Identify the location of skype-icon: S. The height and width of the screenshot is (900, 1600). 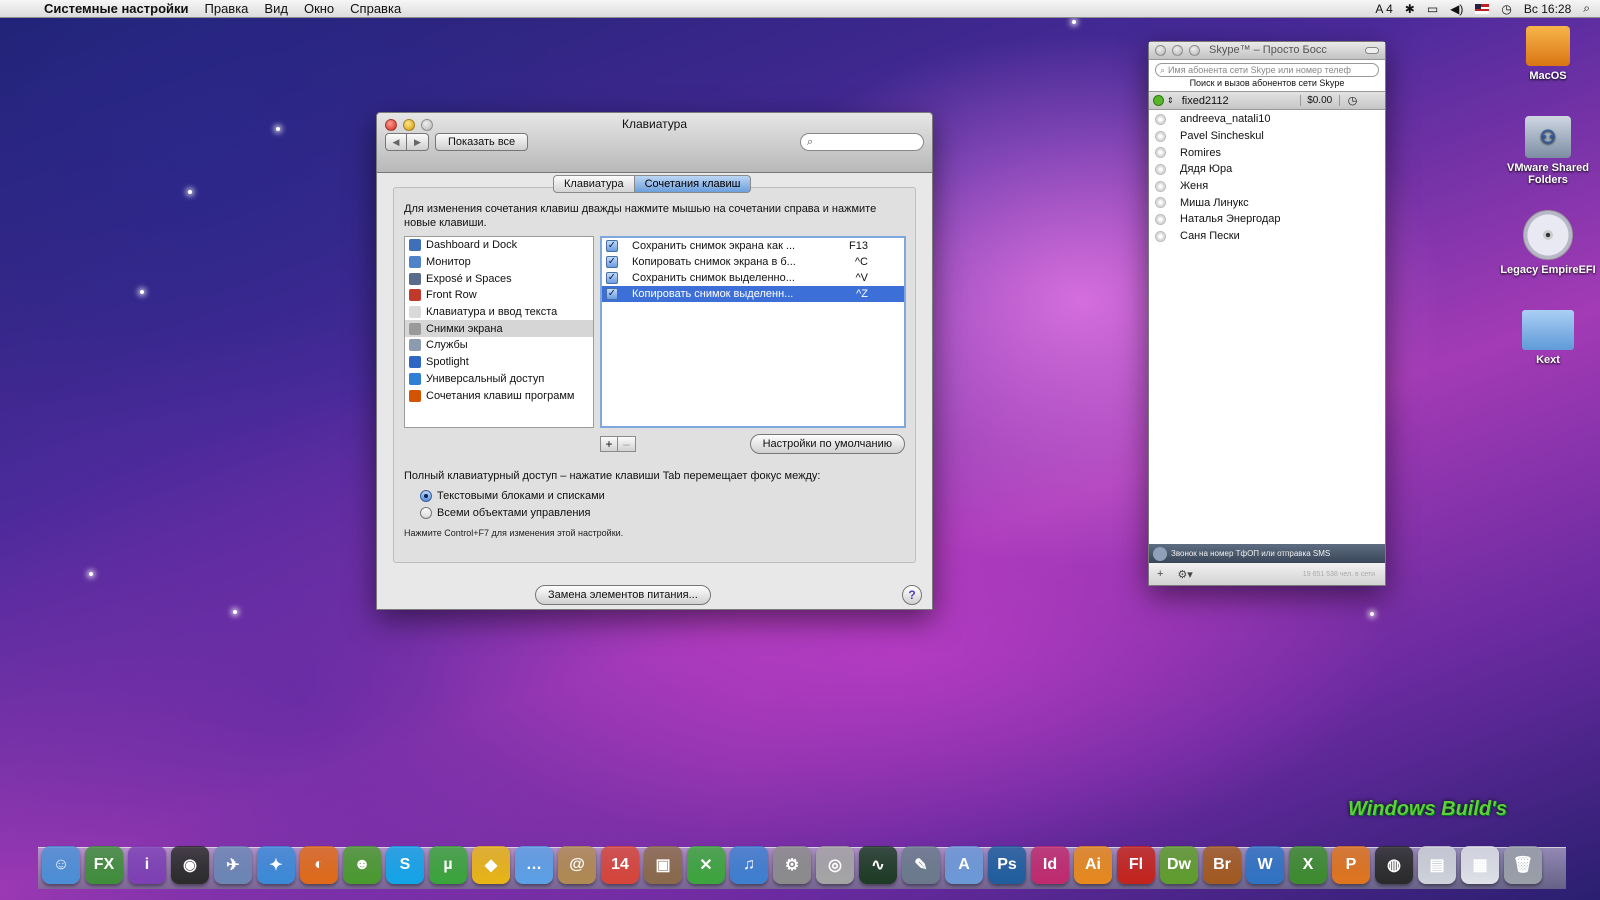
(405, 865).